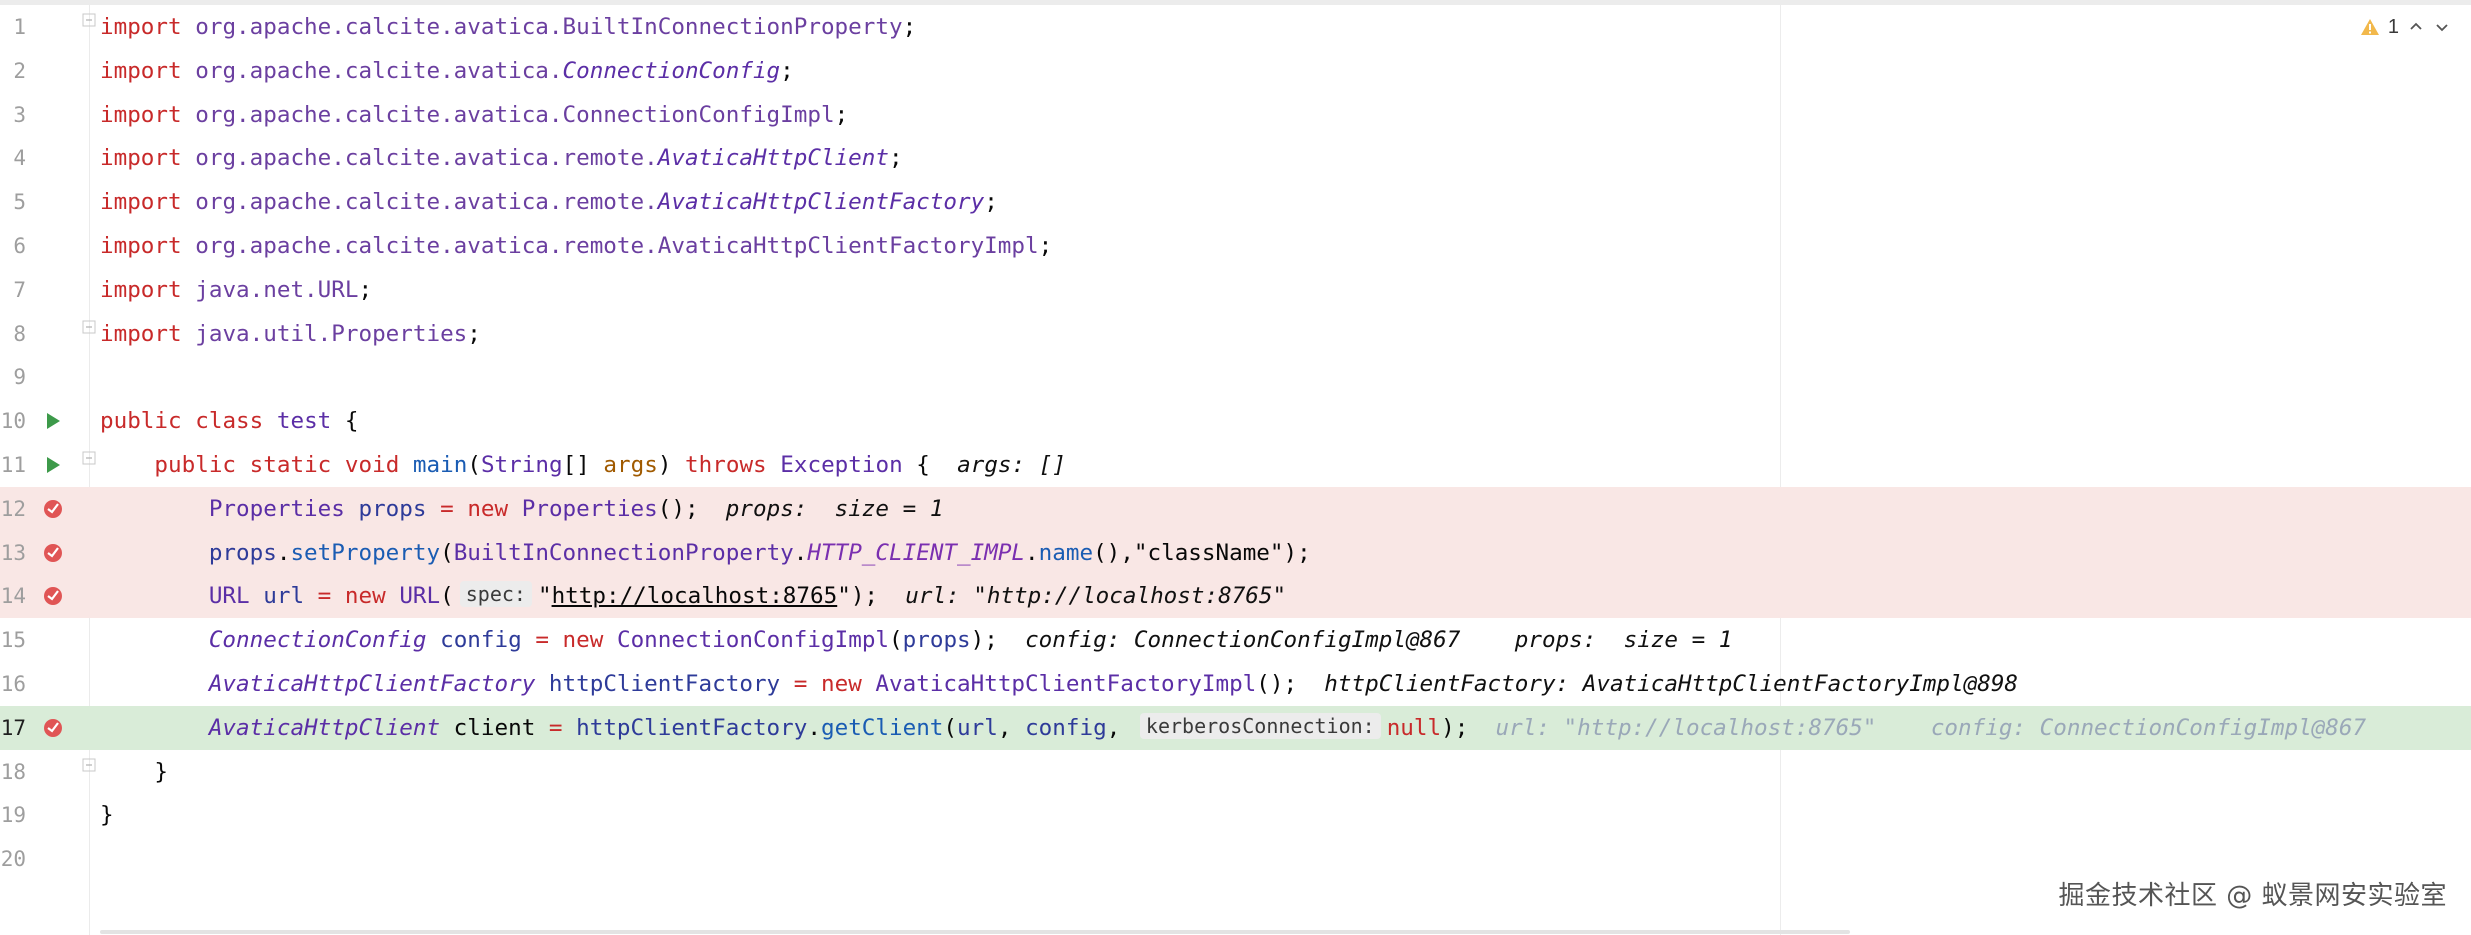 This screenshot has width=2471, height=935. I want to click on code-token: config, so click(481, 640).